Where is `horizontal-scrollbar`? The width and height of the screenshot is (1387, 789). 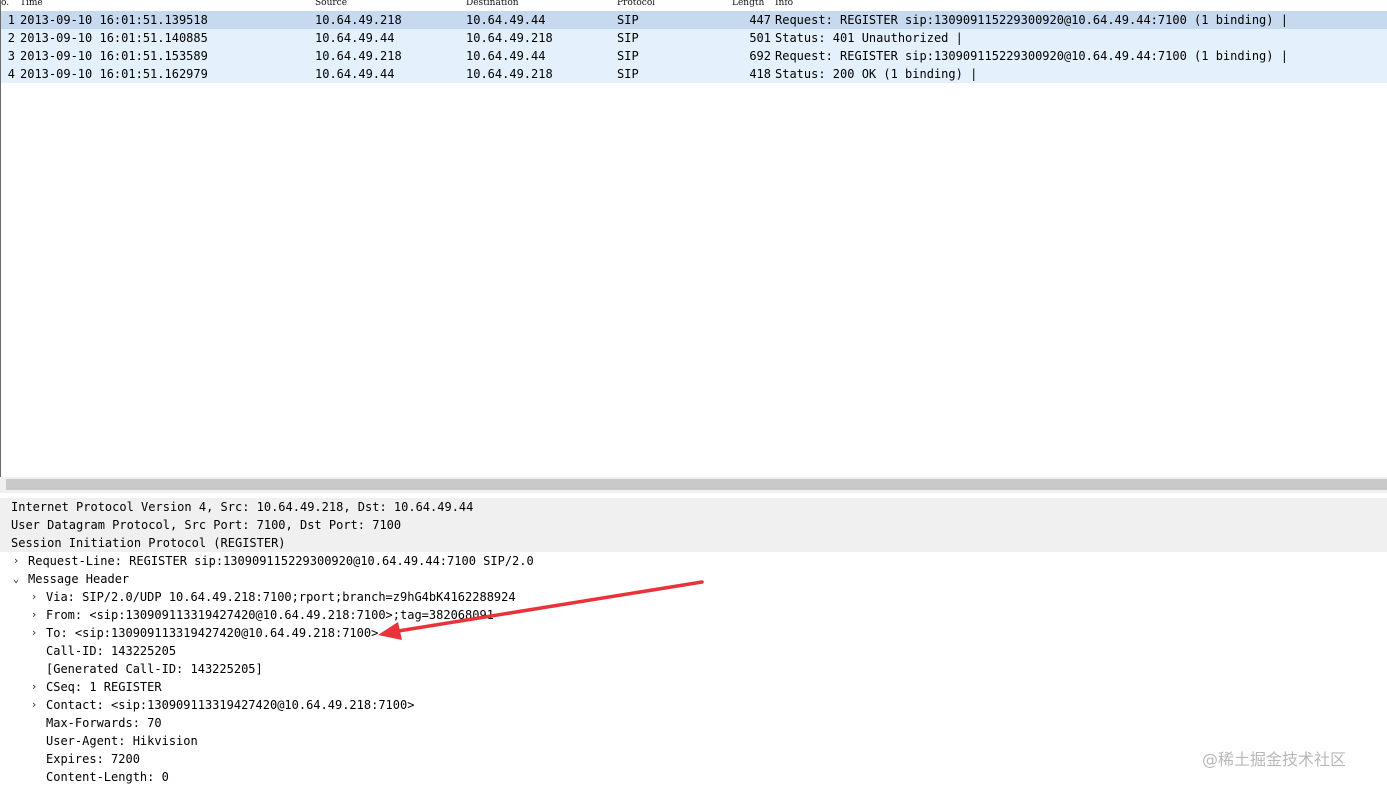 horizontal-scrollbar is located at coordinates (696, 484).